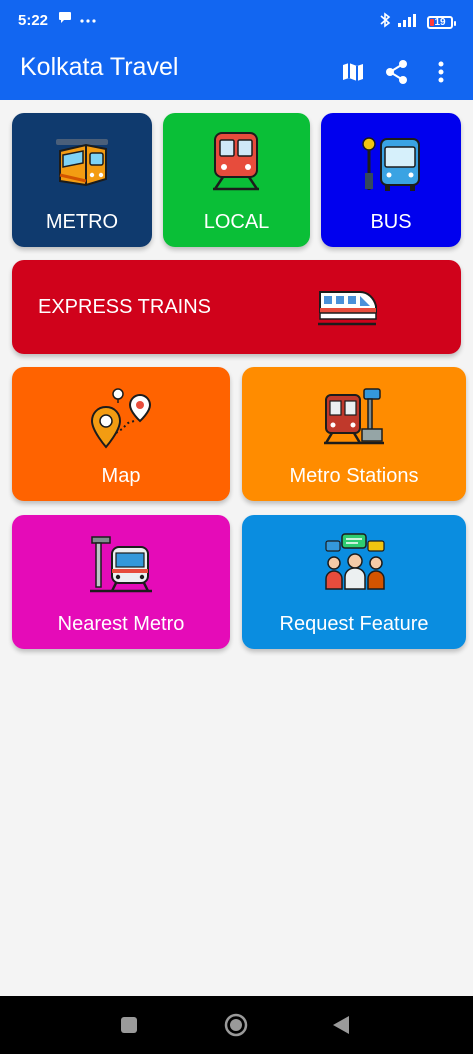 The height and width of the screenshot is (1054, 473). I want to click on bus-tile: BUS, so click(391, 180).